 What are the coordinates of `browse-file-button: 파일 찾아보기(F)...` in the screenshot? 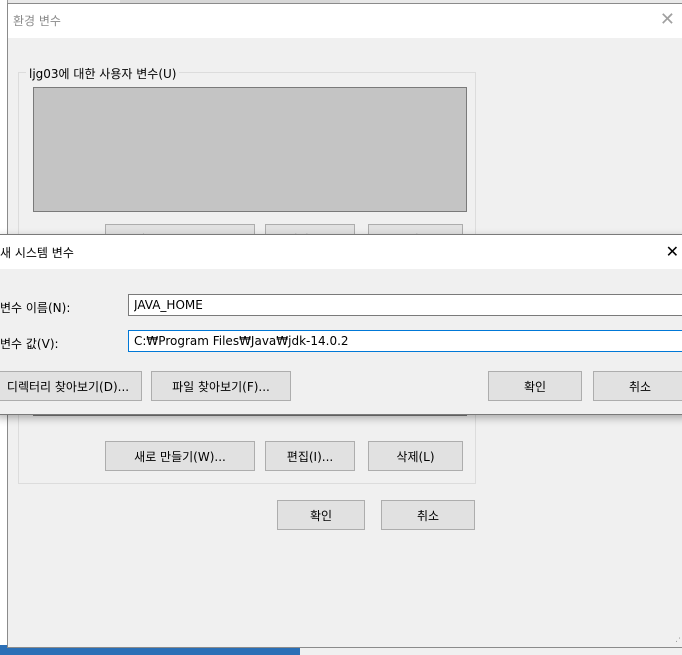 It's located at (221, 386).